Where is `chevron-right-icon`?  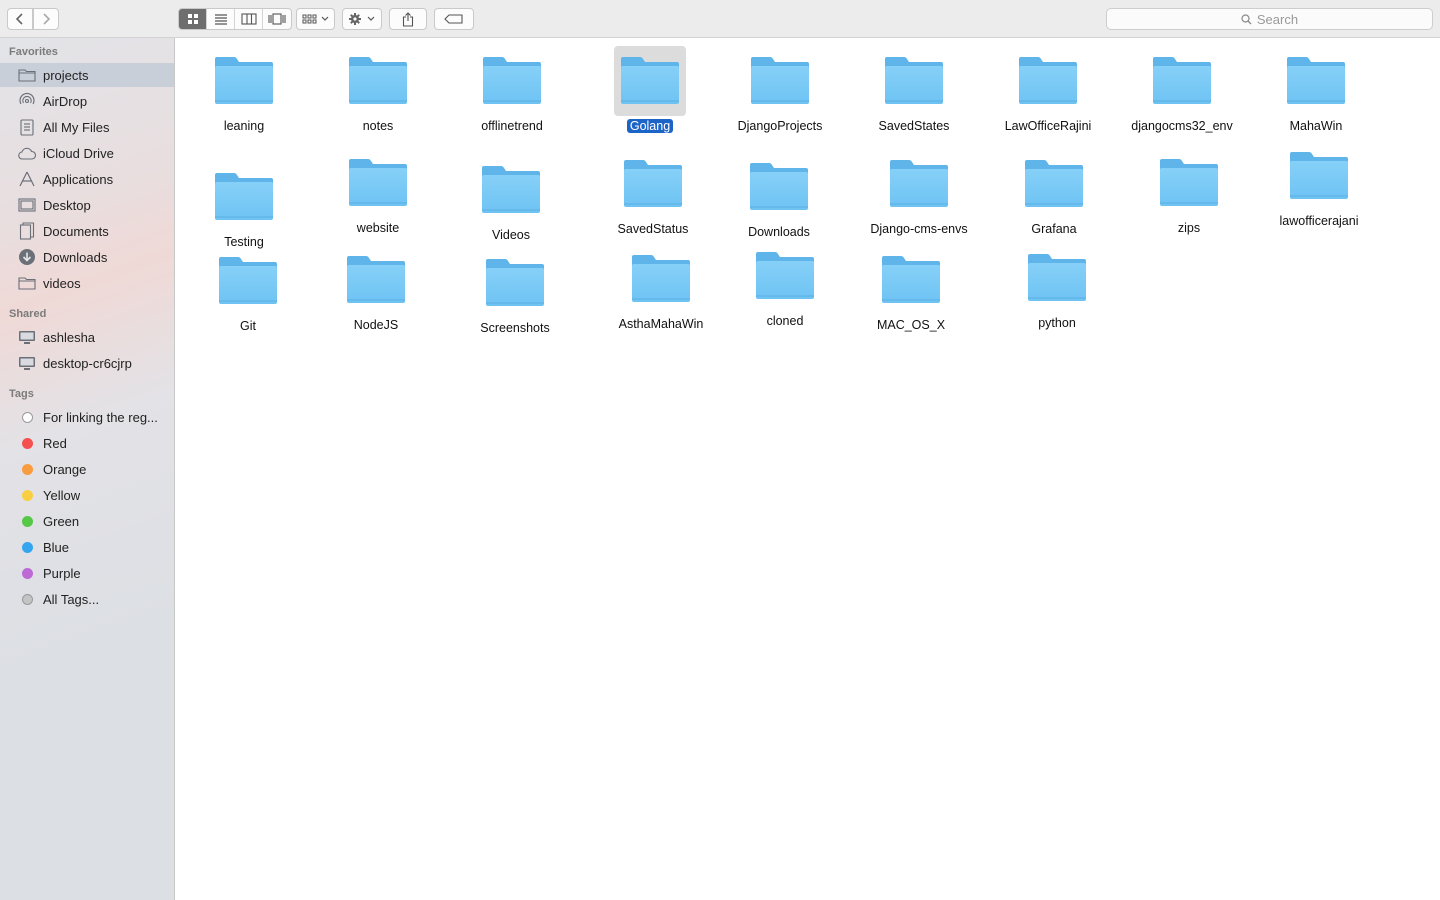 chevron-right-icon is located at coordinates (47, 19).